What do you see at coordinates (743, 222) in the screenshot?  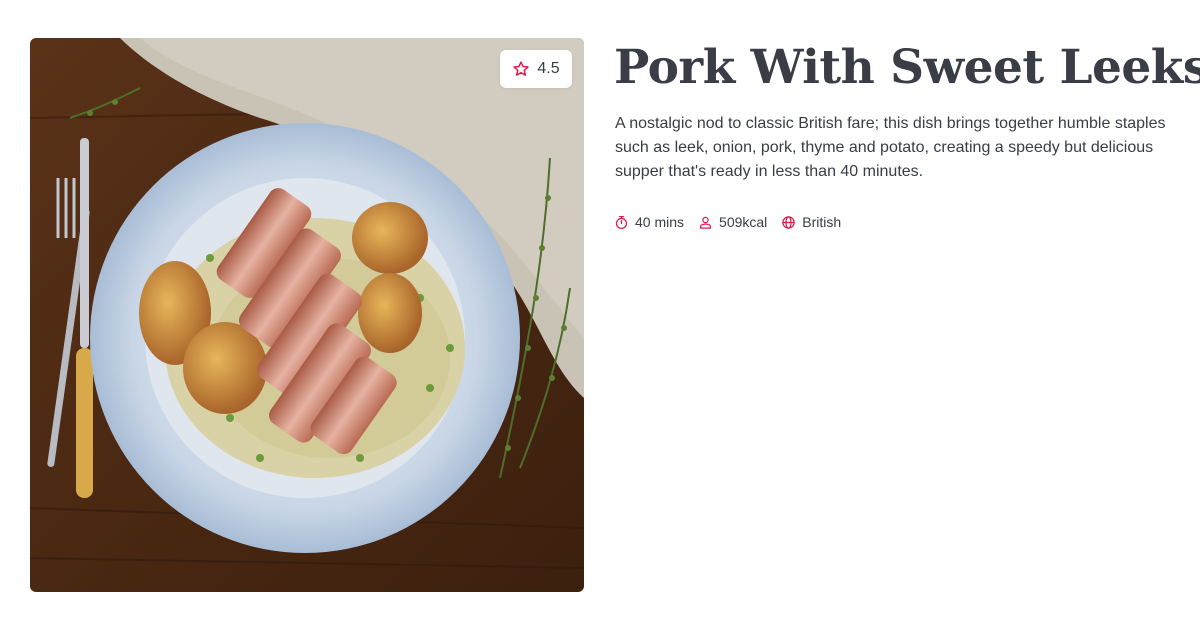 I see `meta-calories-value: 509kcal` at bounding box center [743, 222].